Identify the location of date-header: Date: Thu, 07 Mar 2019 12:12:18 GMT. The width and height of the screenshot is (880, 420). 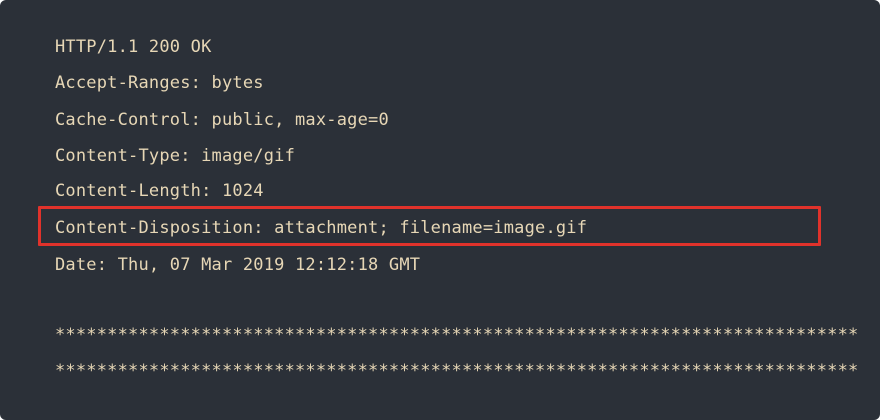
(238, 265).